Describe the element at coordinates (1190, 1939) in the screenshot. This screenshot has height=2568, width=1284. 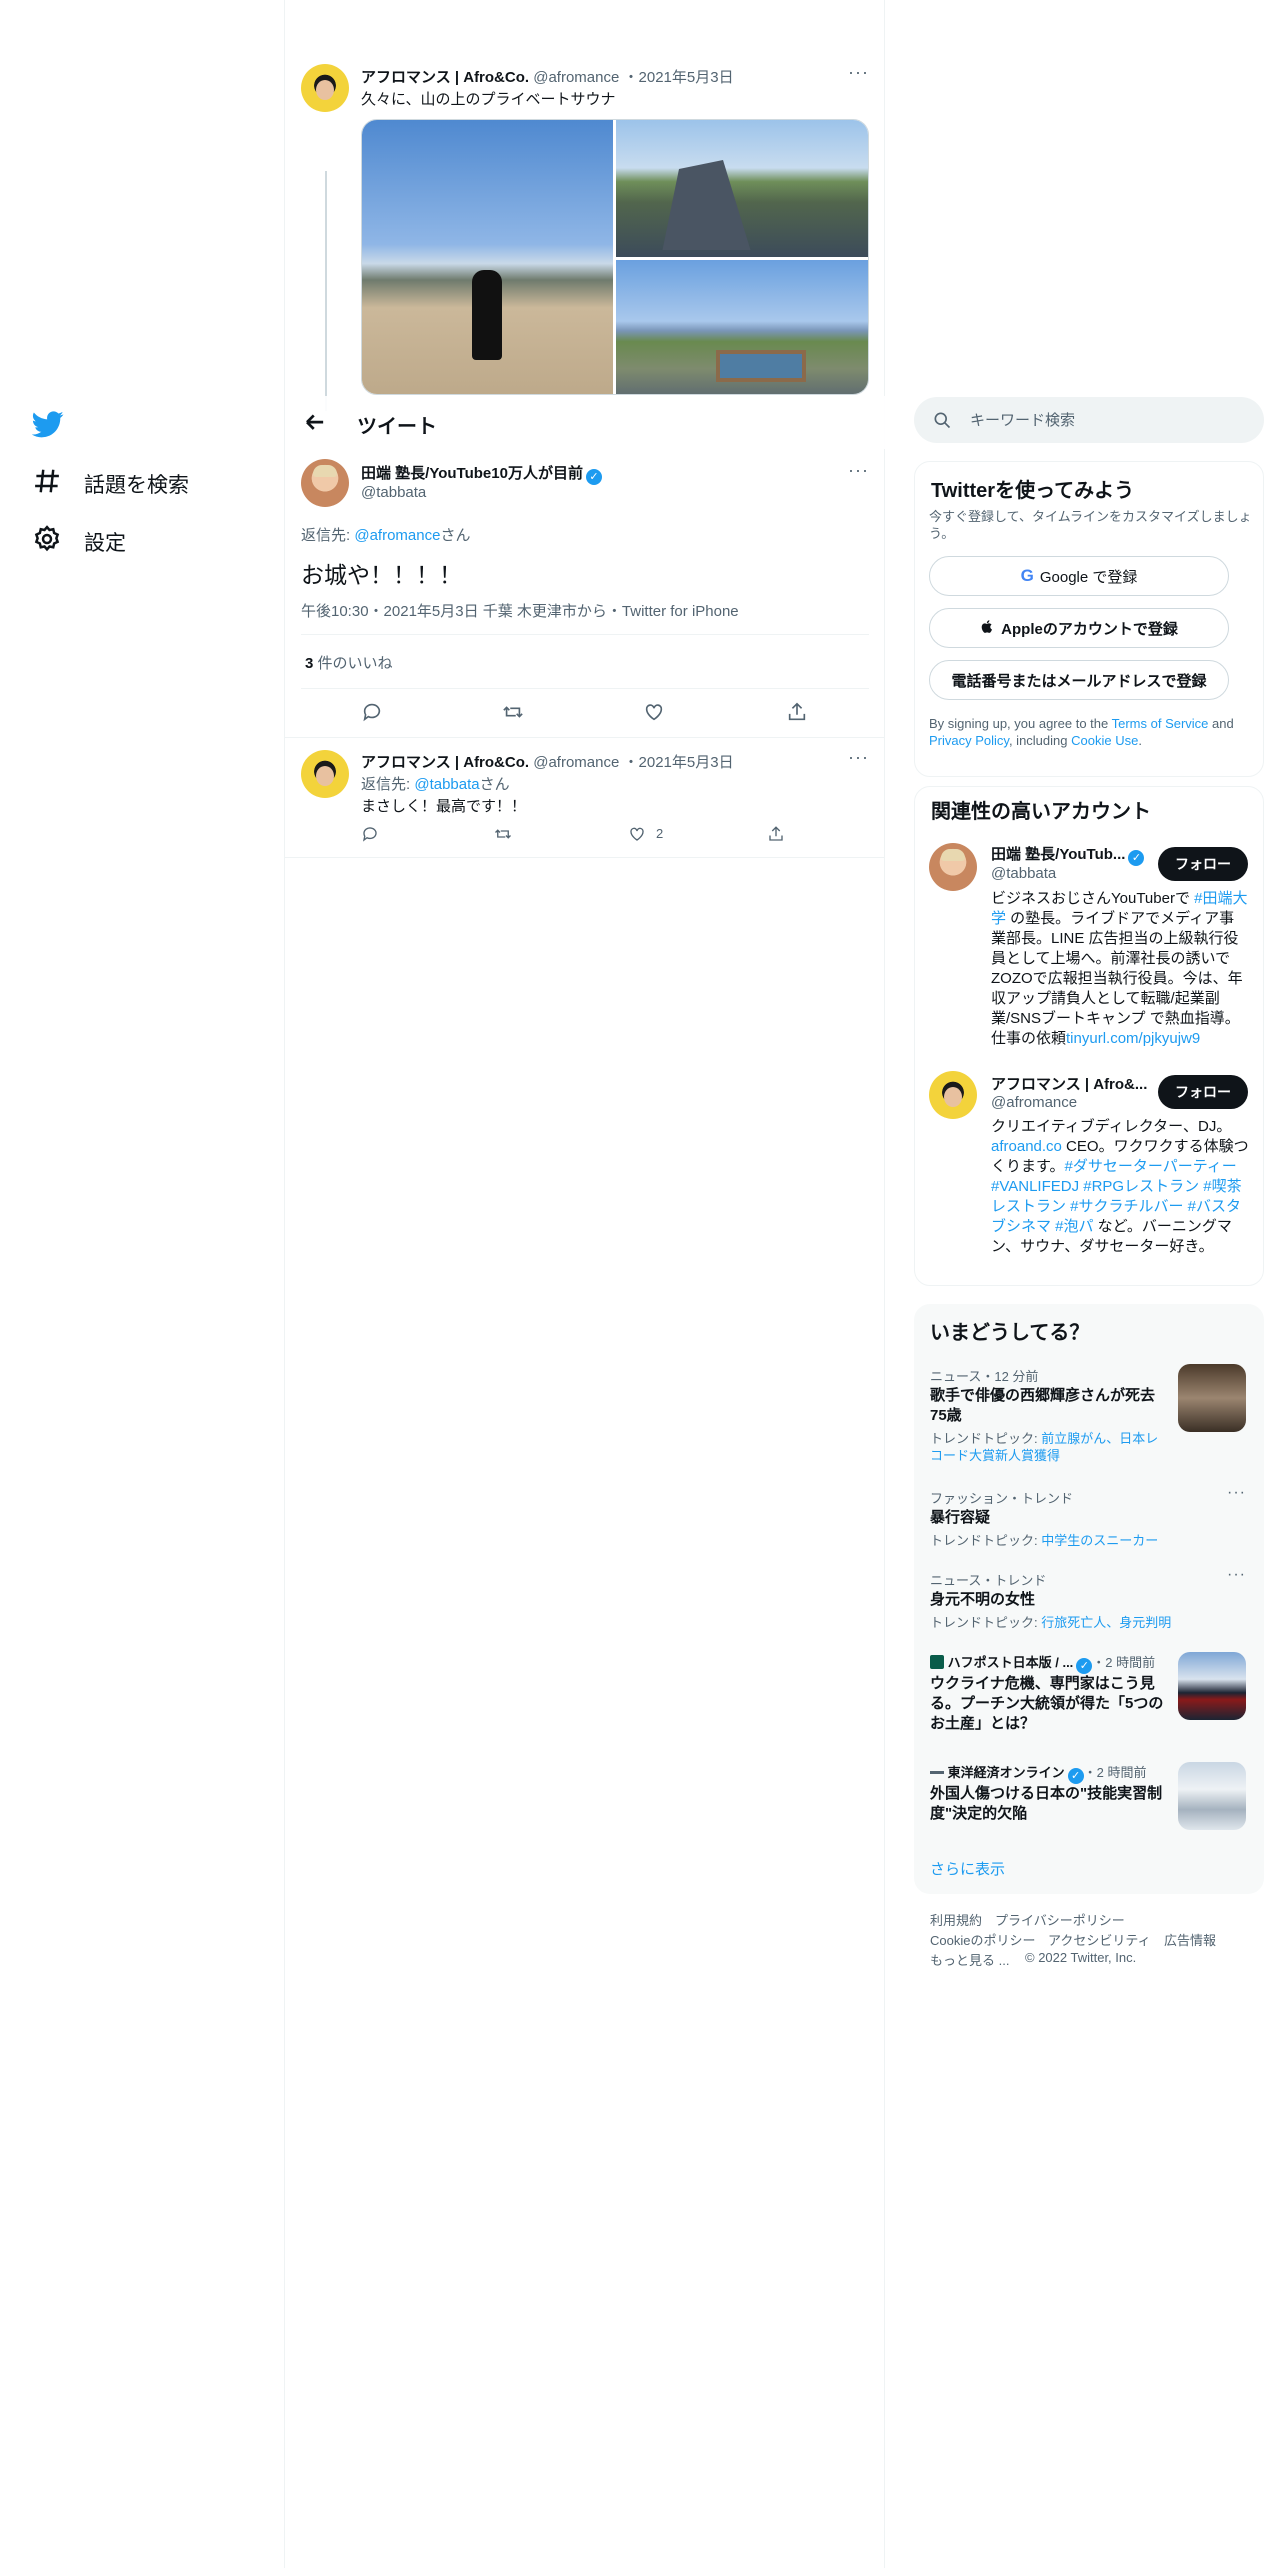
I see `footer-link: 広告情報` at that location.